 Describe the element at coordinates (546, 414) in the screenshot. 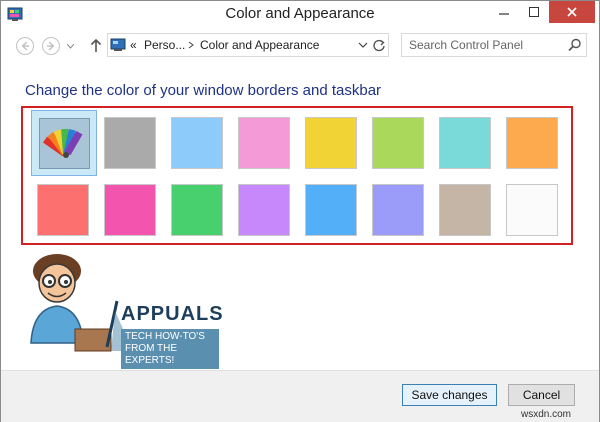

I see `site-watermark: wsxdn.com` at that location.